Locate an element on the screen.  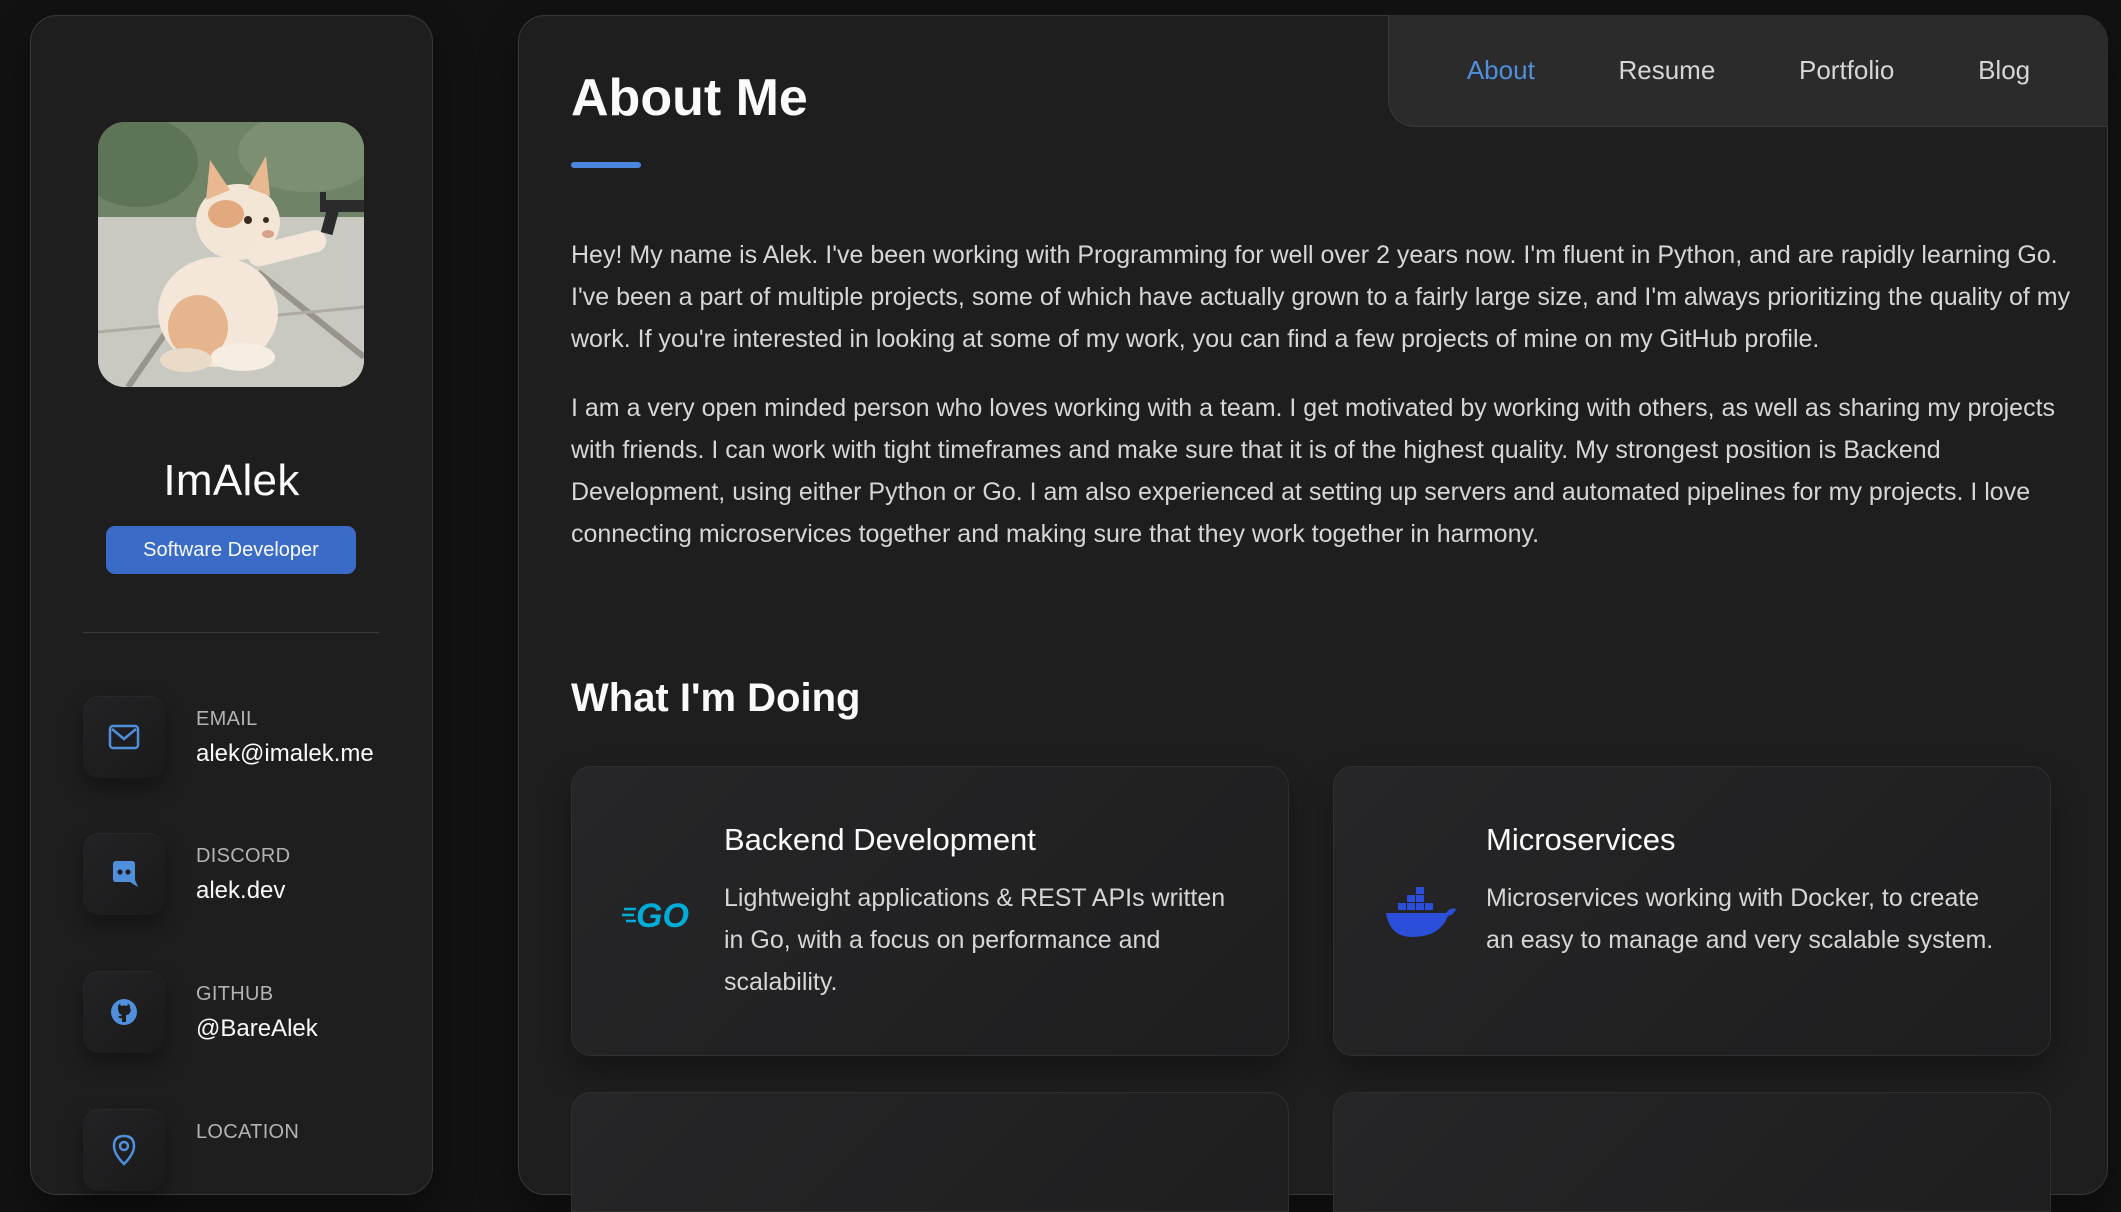
services-title: What I'm Doing is located at coordinates (716, 698).